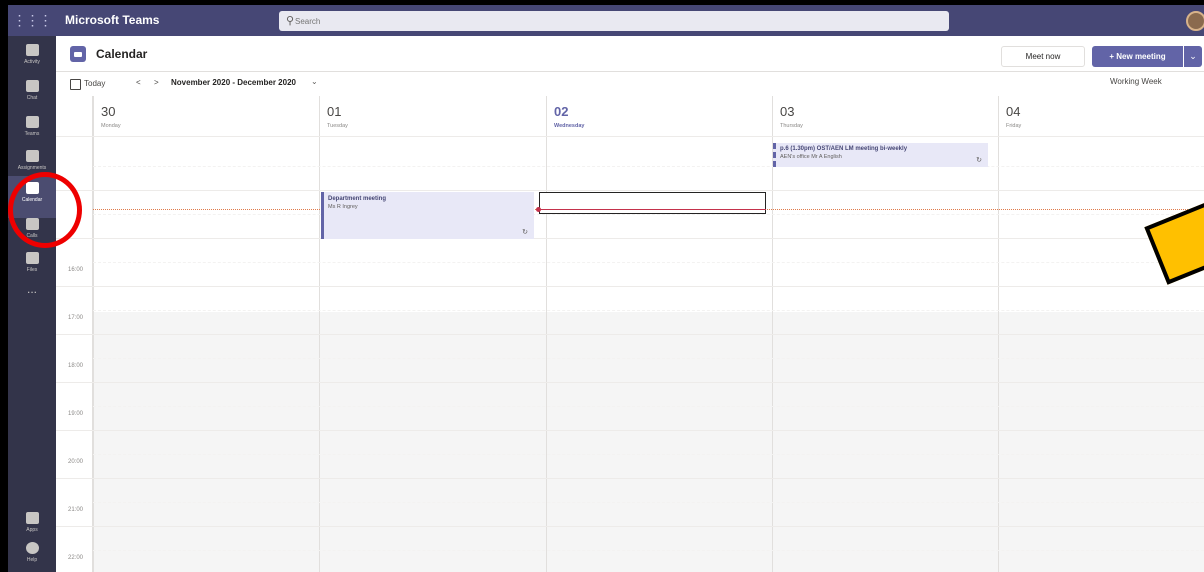 Image resolution: width=1204 pixels, height=572 pixels. Describe the element at coordinates (87, 84) in the screenshot. I see `today-button: Today` at that location.